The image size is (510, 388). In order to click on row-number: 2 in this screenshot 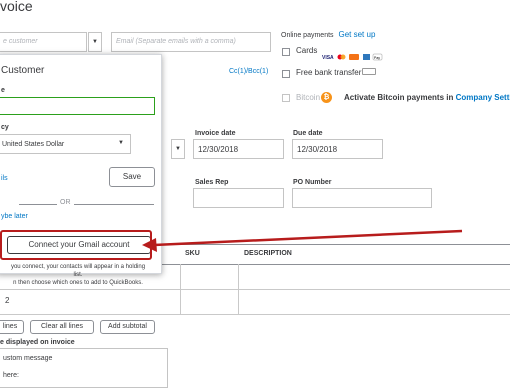, I will do `click(7, 300)`.